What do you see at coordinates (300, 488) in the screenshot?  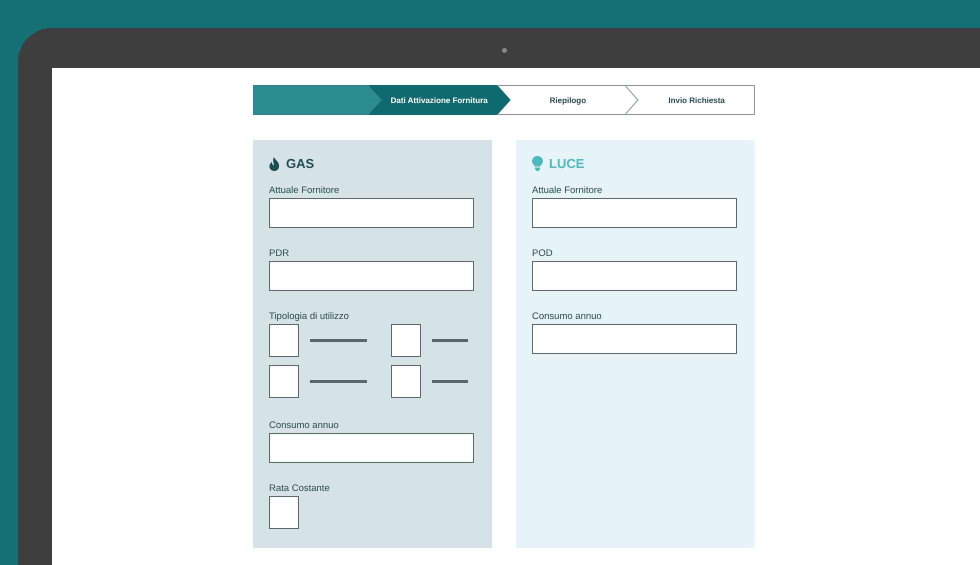 I see `field-label: Rata Costante` at bounding box center [300, 488].